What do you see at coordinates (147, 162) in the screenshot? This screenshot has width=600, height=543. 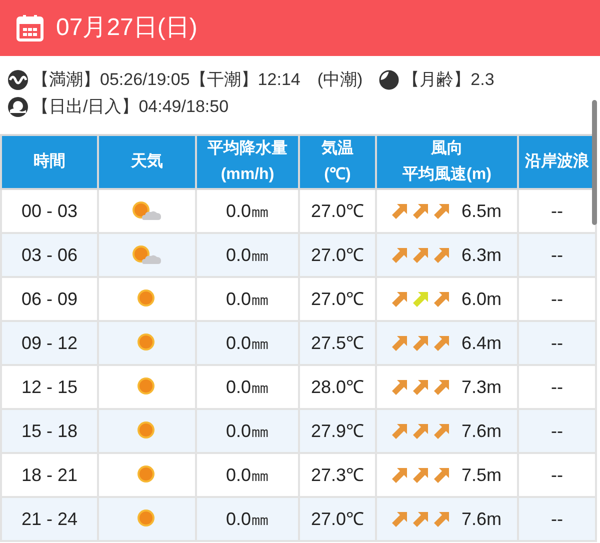 I see `column-header: 天気` at bounding box center [147, 162].